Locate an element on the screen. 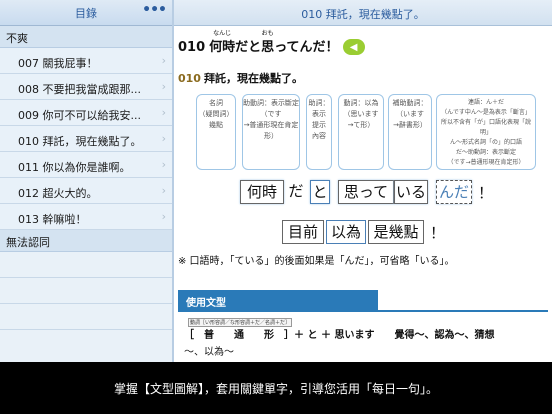 The image size is (552, 414). sidebar-item-013: 013 幹嘛啦！ › is located at coordinates (86, 217).